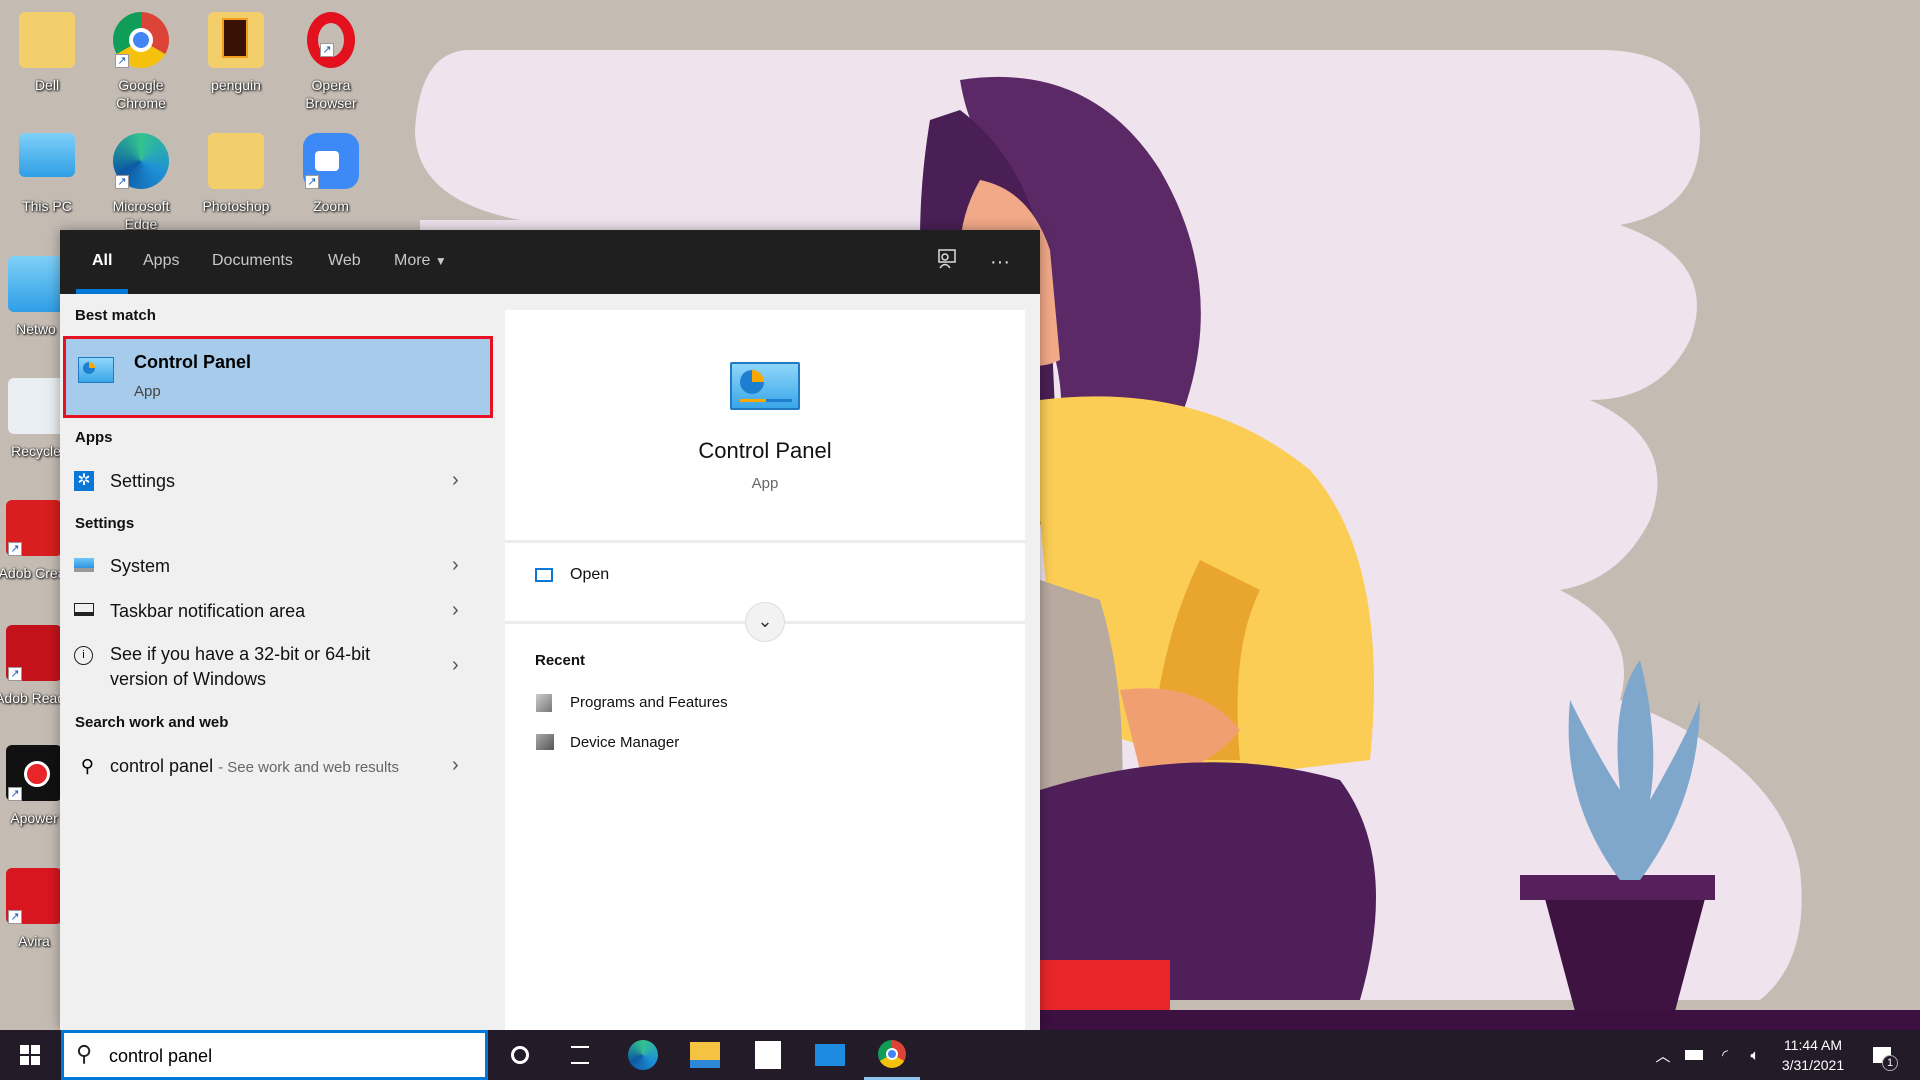 Image resolution: width=1920 pixels, height=1080 pixels. I want to click on computer-icon, so click(47, 155).